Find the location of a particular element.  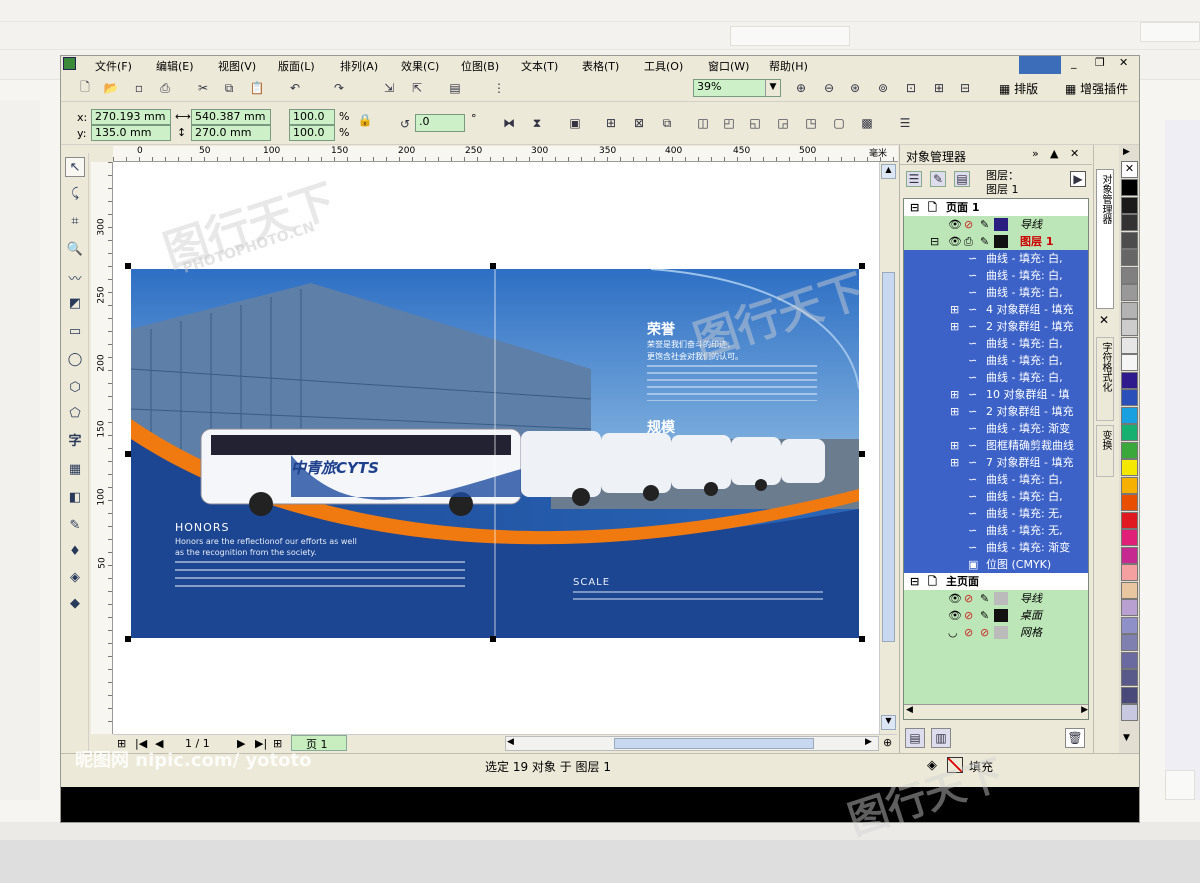

tree-scroll-left-icon: ◀ is located at coordinates (909, 710).